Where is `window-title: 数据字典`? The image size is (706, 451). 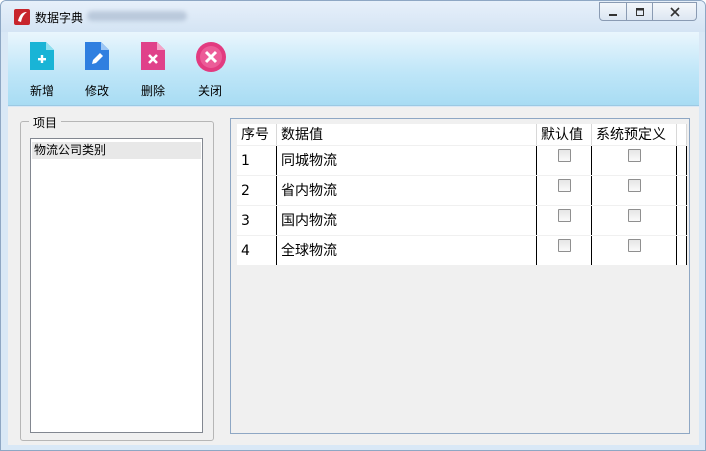
window-title: 数据字典 is located at coordinates (59, 18).